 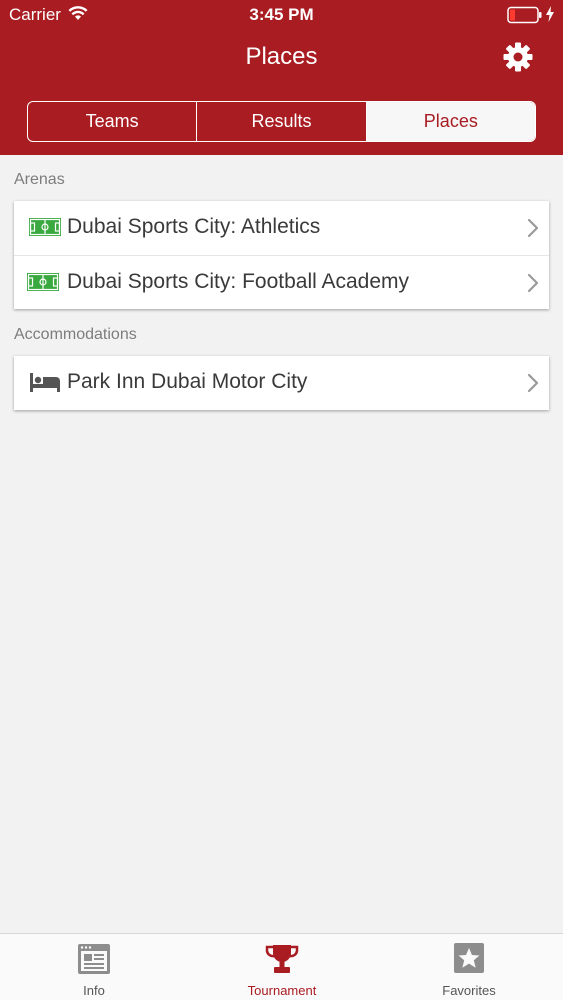 What do you see at coordinates (550, 14) in the screenshot?
I see `charging-bolt-icon` at bounding box center [550, 14].